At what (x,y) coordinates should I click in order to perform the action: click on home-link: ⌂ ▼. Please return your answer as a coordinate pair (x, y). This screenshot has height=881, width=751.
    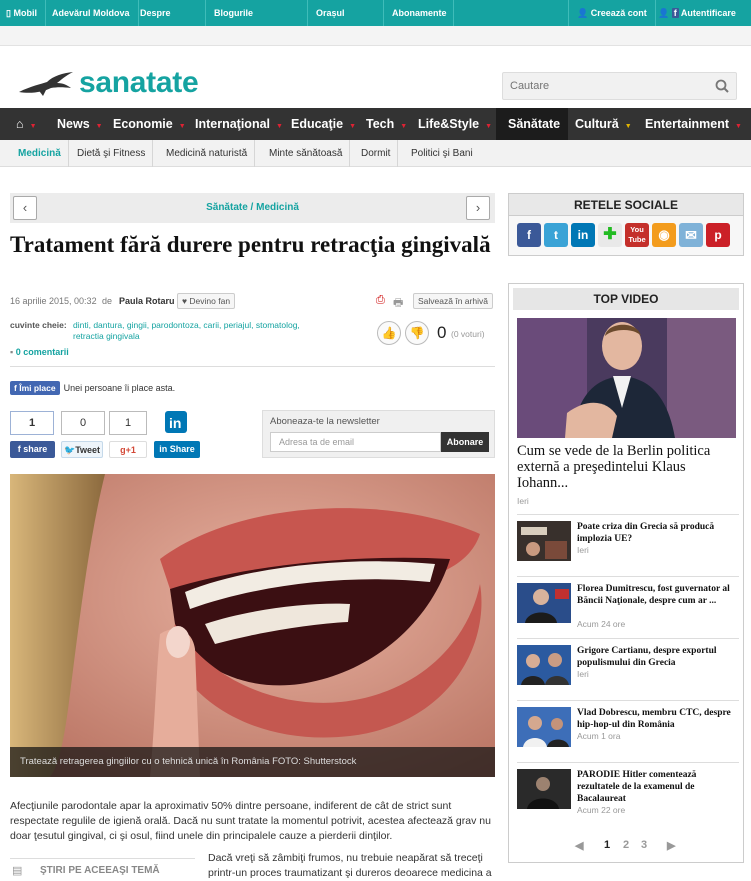
    Looking at the image, I should click on (26, 124).